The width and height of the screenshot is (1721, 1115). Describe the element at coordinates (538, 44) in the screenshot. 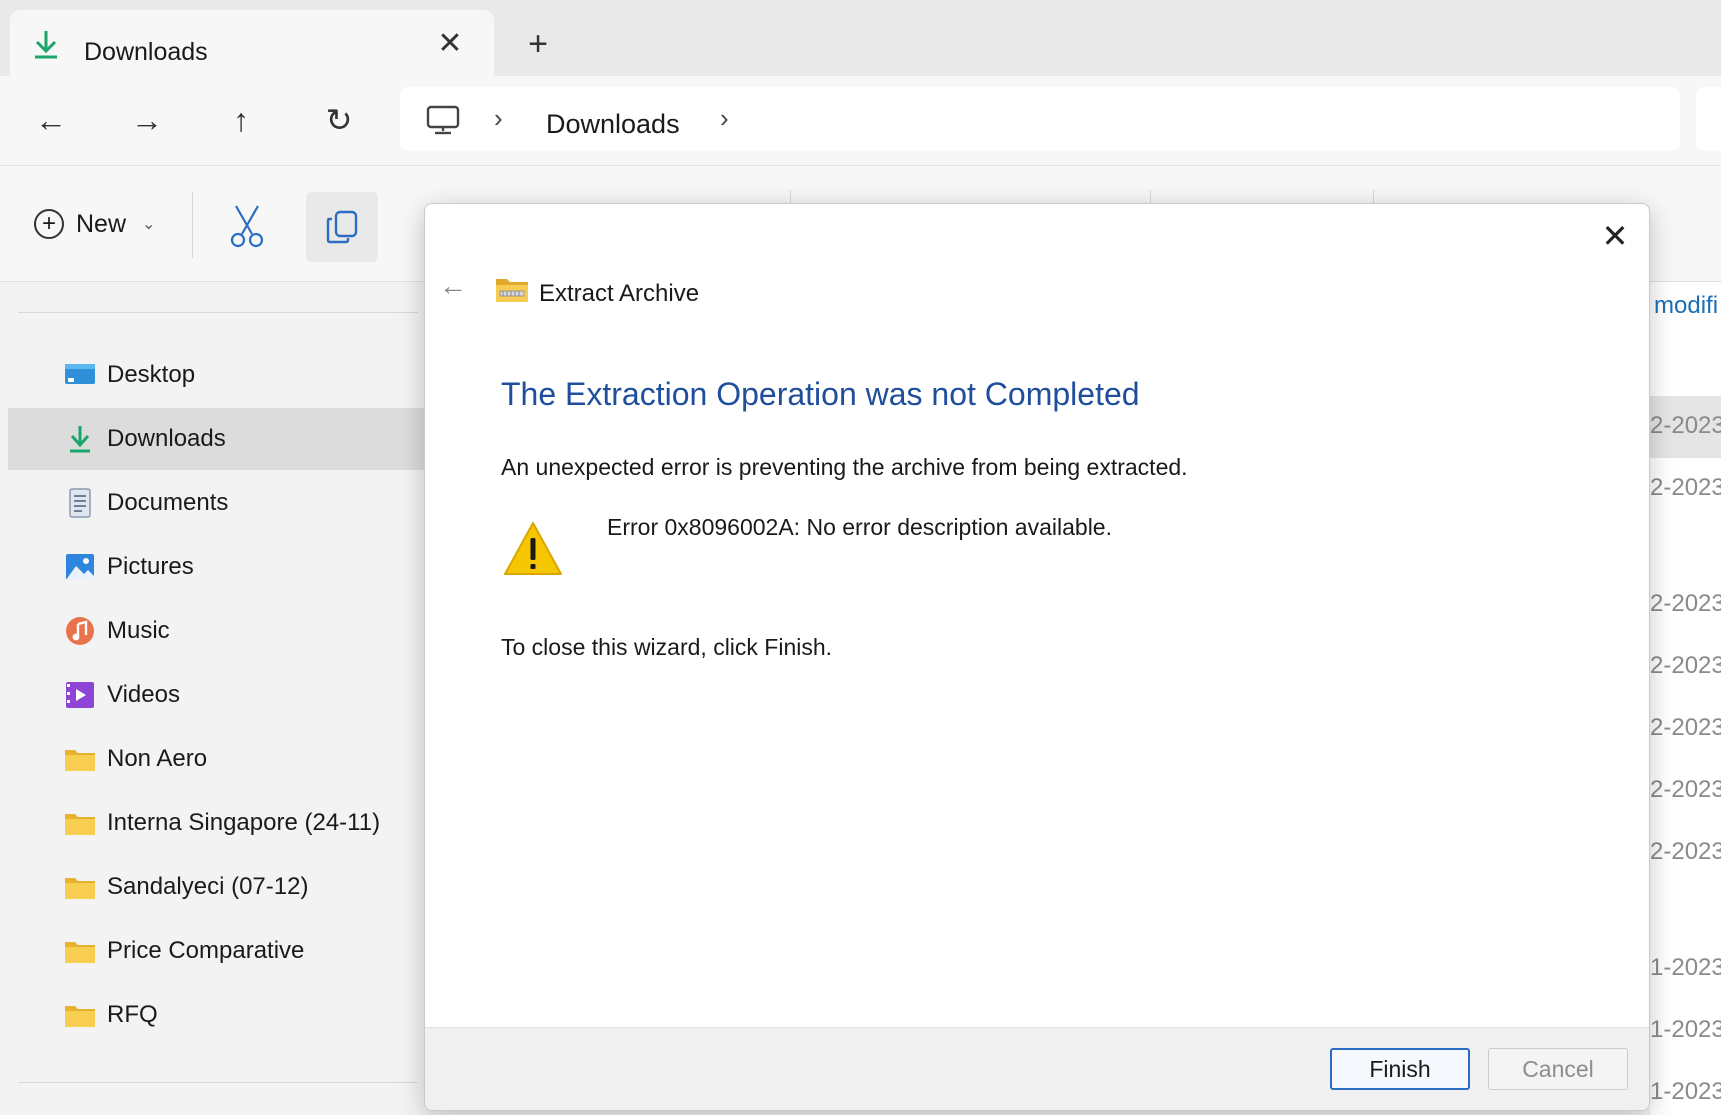

I see `new-tab-button: +` at that location.